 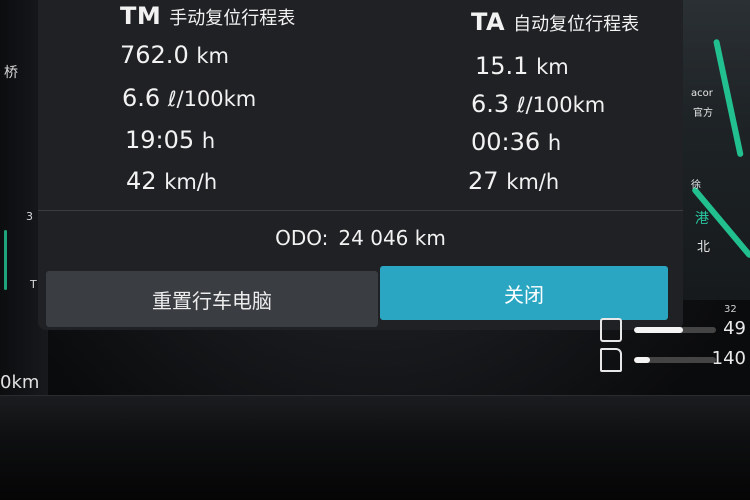 What do you see at coordinates (141, 16) in the screenshot?
I see `manual-trip-abbr: TM` at bounding box center [141, 16].